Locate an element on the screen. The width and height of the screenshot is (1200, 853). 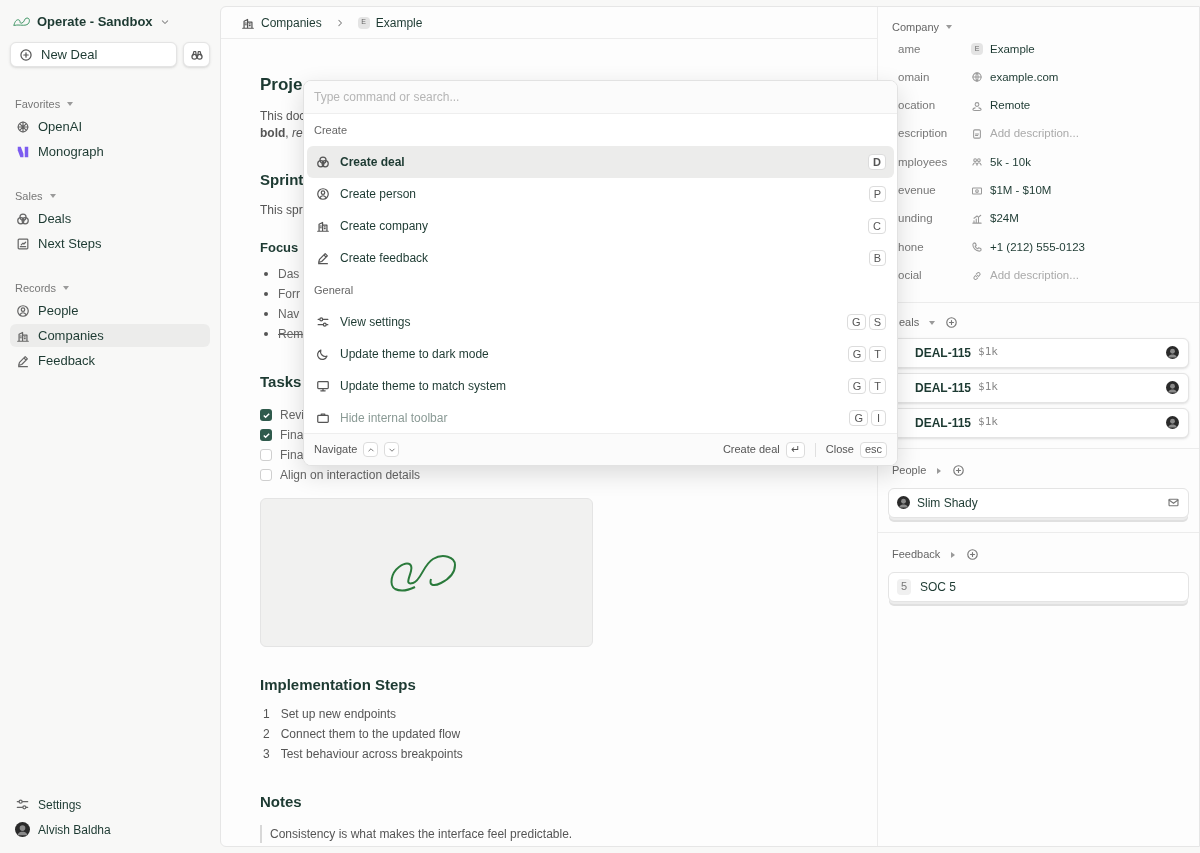
field-label: ame is located at coordinates (909, 49).